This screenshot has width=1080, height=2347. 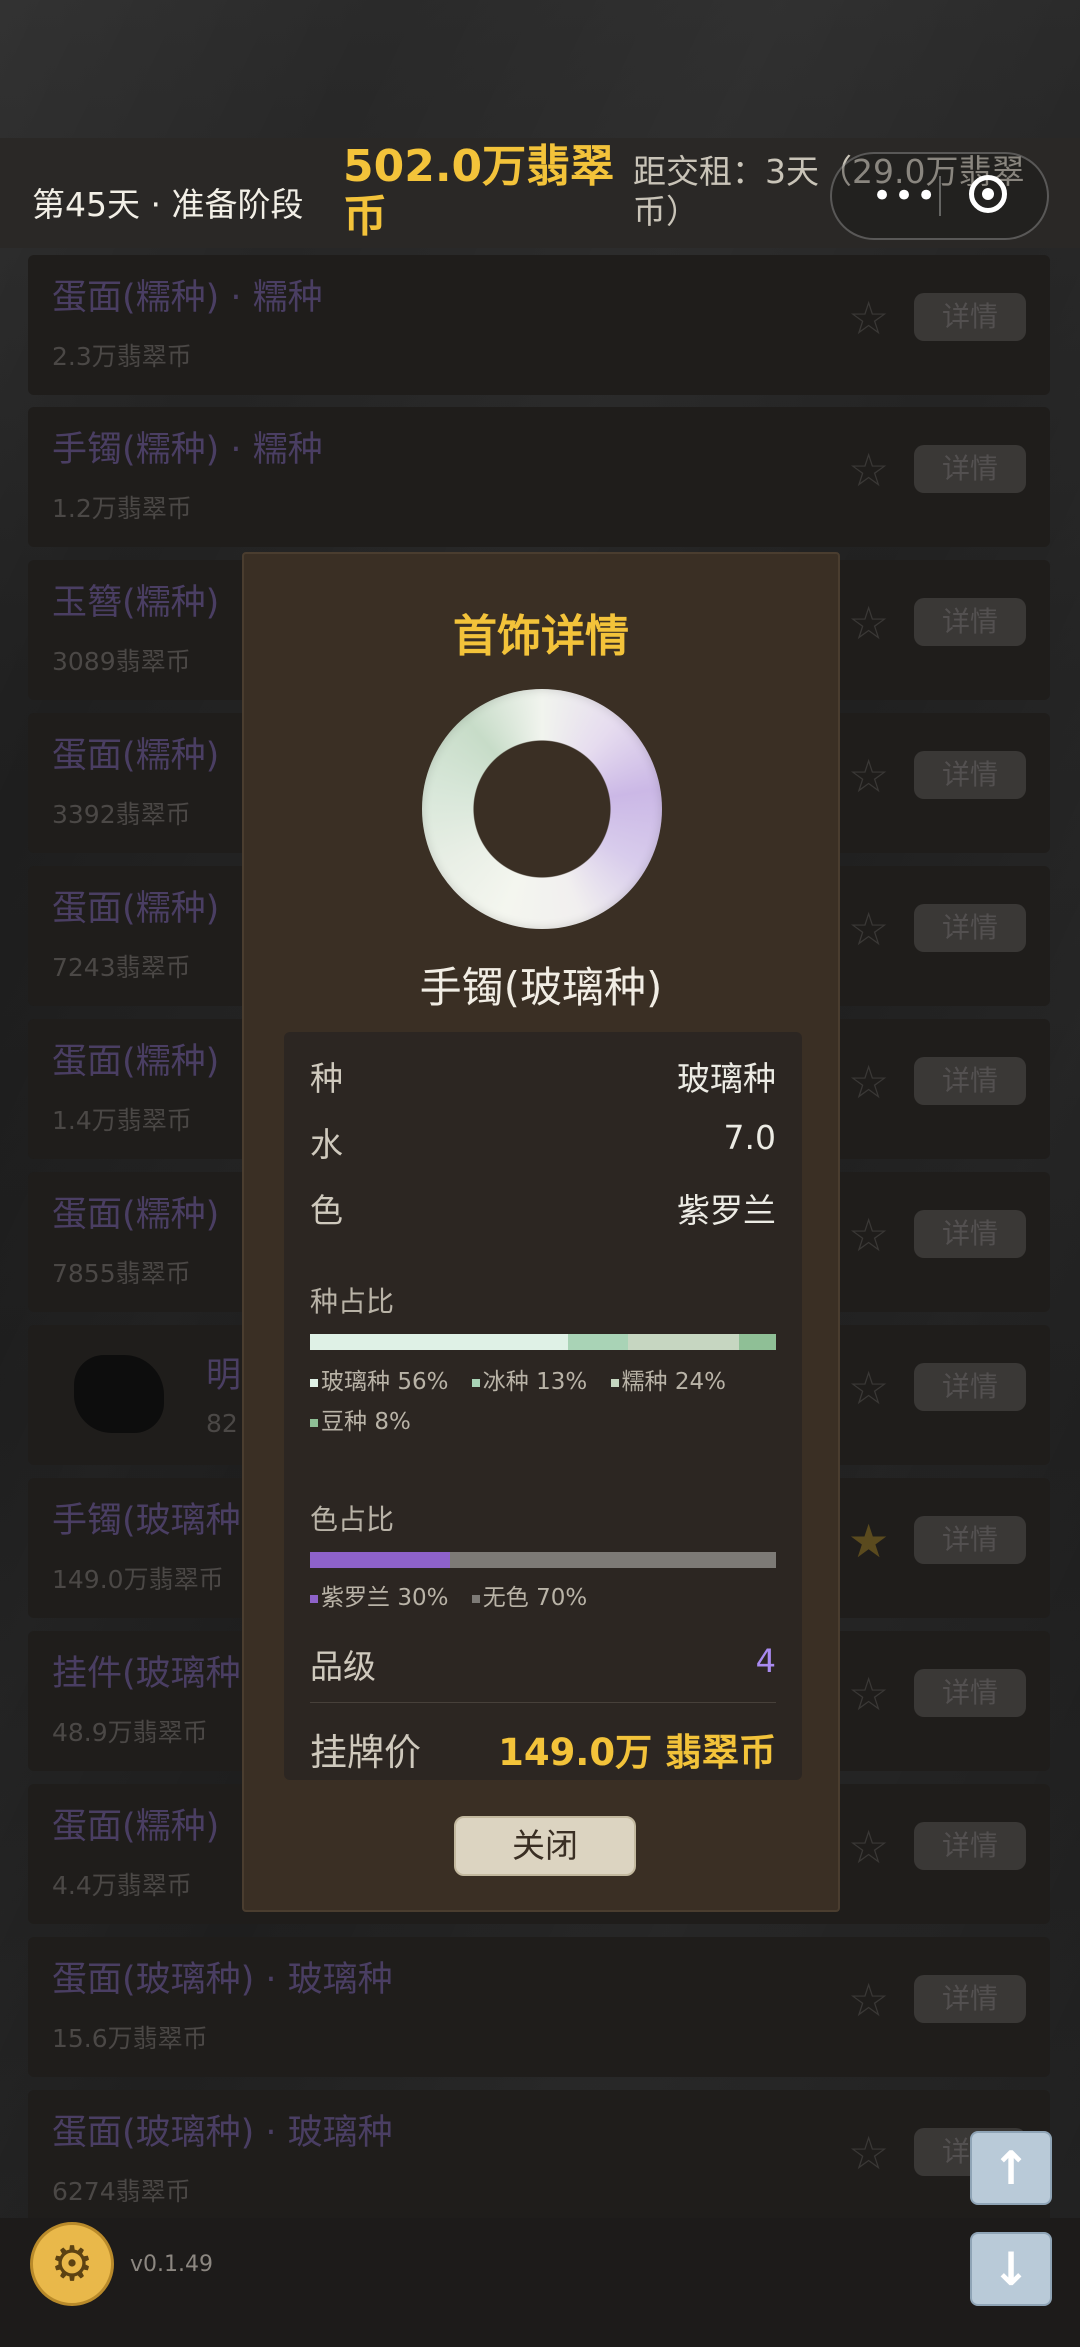 What do you see at coordinates (130, 1732) in the screenshot?
I see `item-price: 48.9万翡翠币` at bounding box center [130, 1732].